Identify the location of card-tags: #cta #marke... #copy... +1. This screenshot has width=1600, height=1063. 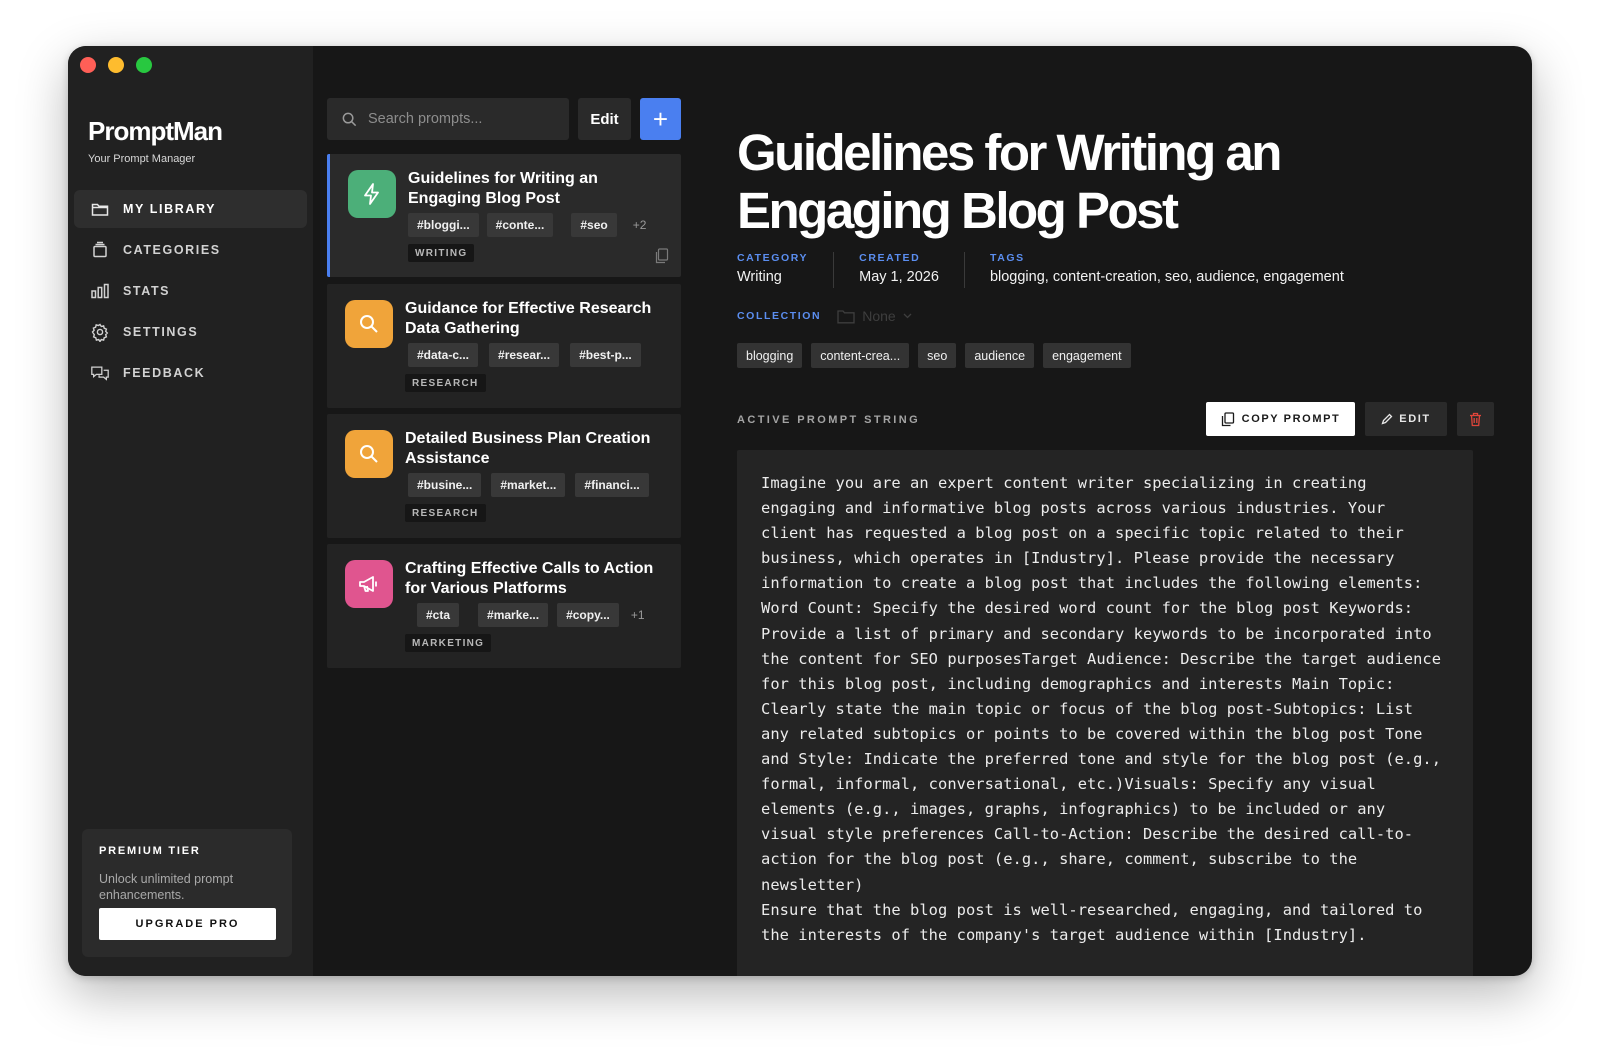
(531, 615).